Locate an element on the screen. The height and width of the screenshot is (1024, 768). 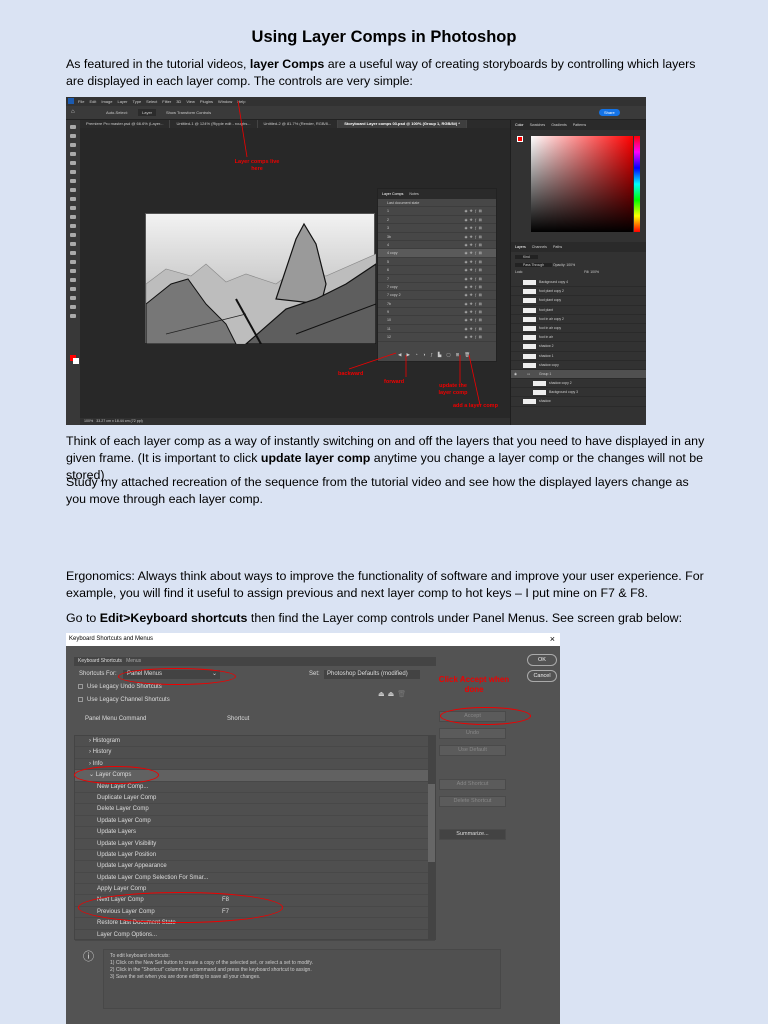
ok-button: OK is located at coordinates (542, 660).